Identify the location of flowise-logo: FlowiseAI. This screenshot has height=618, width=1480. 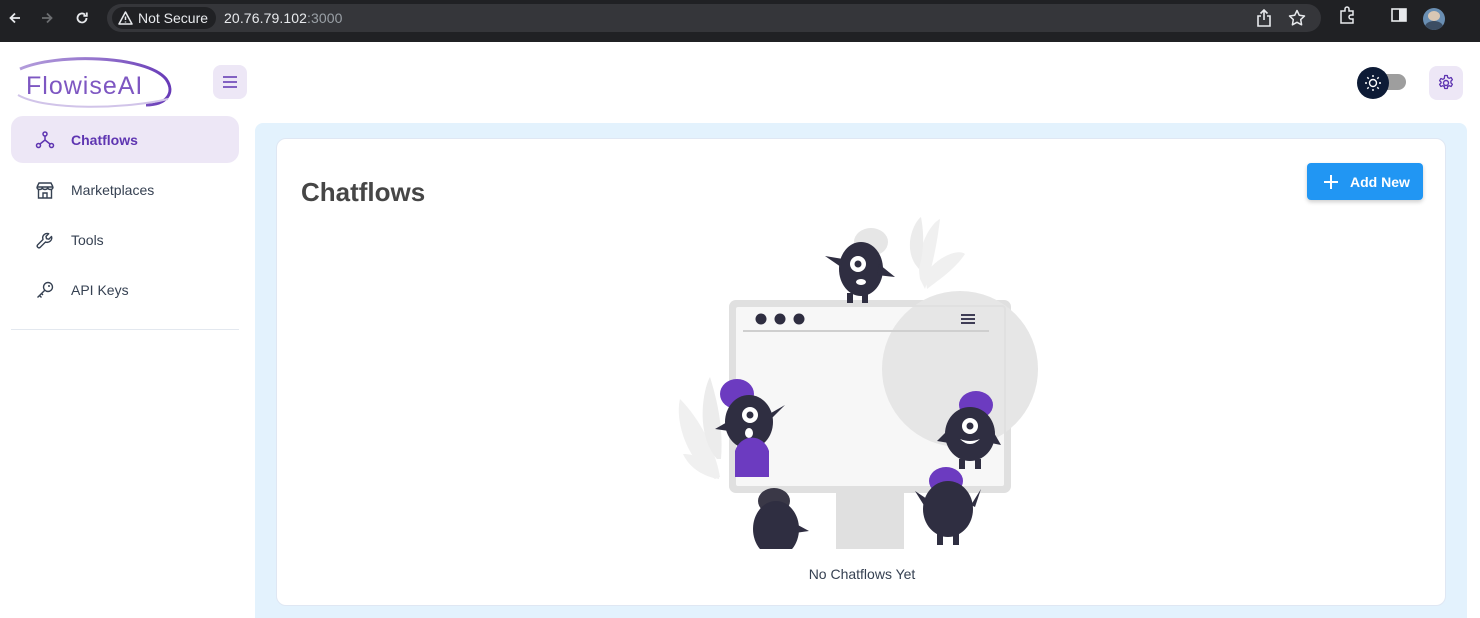
(96, 83).